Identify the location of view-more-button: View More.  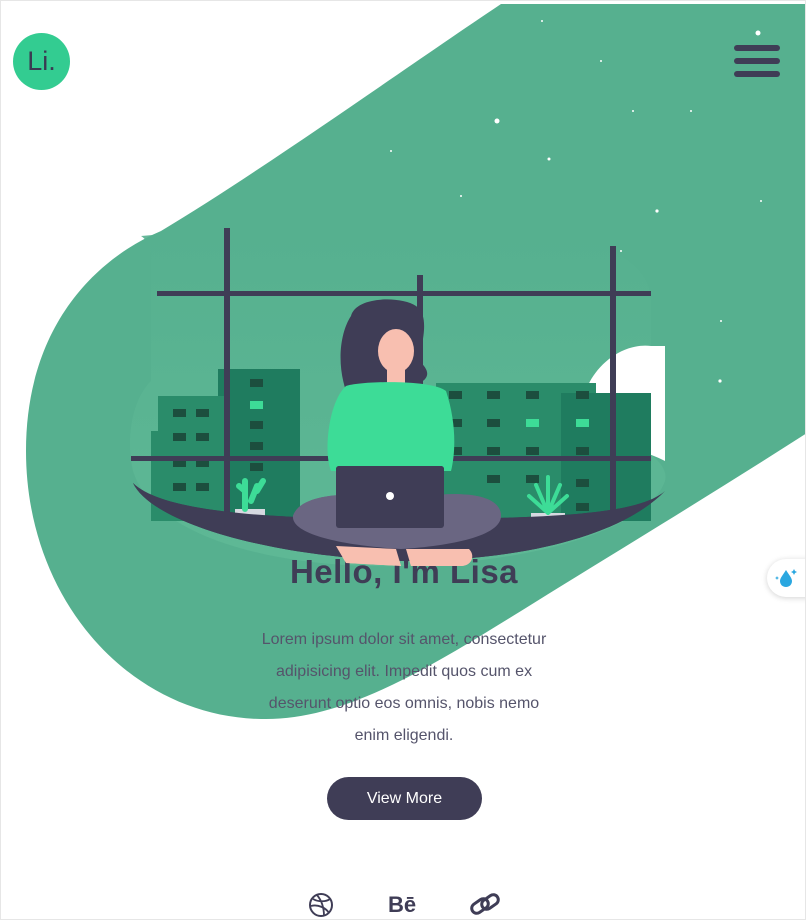
(404, 798).